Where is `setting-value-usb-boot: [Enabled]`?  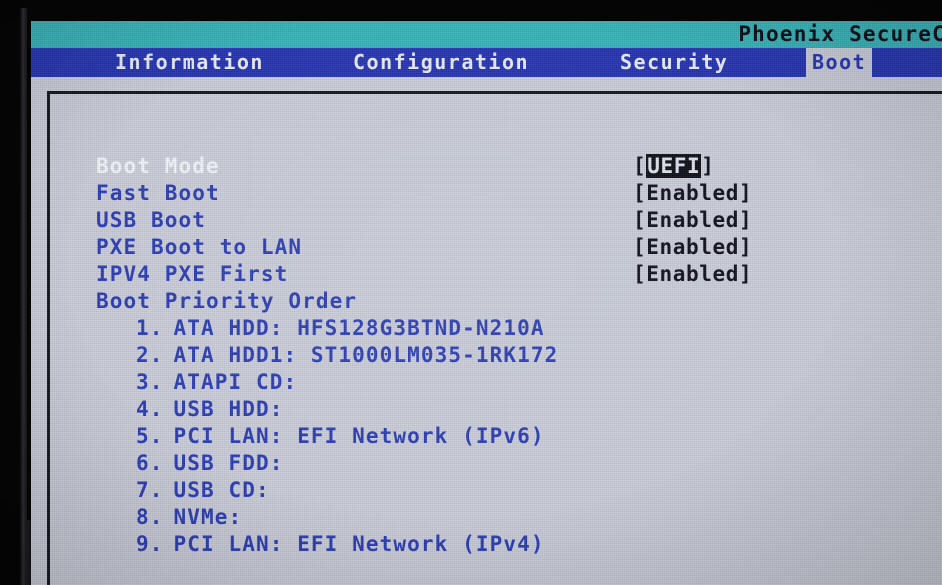
setting-value-usb-boot: [Enabled] is located at coordinates (692, 220).